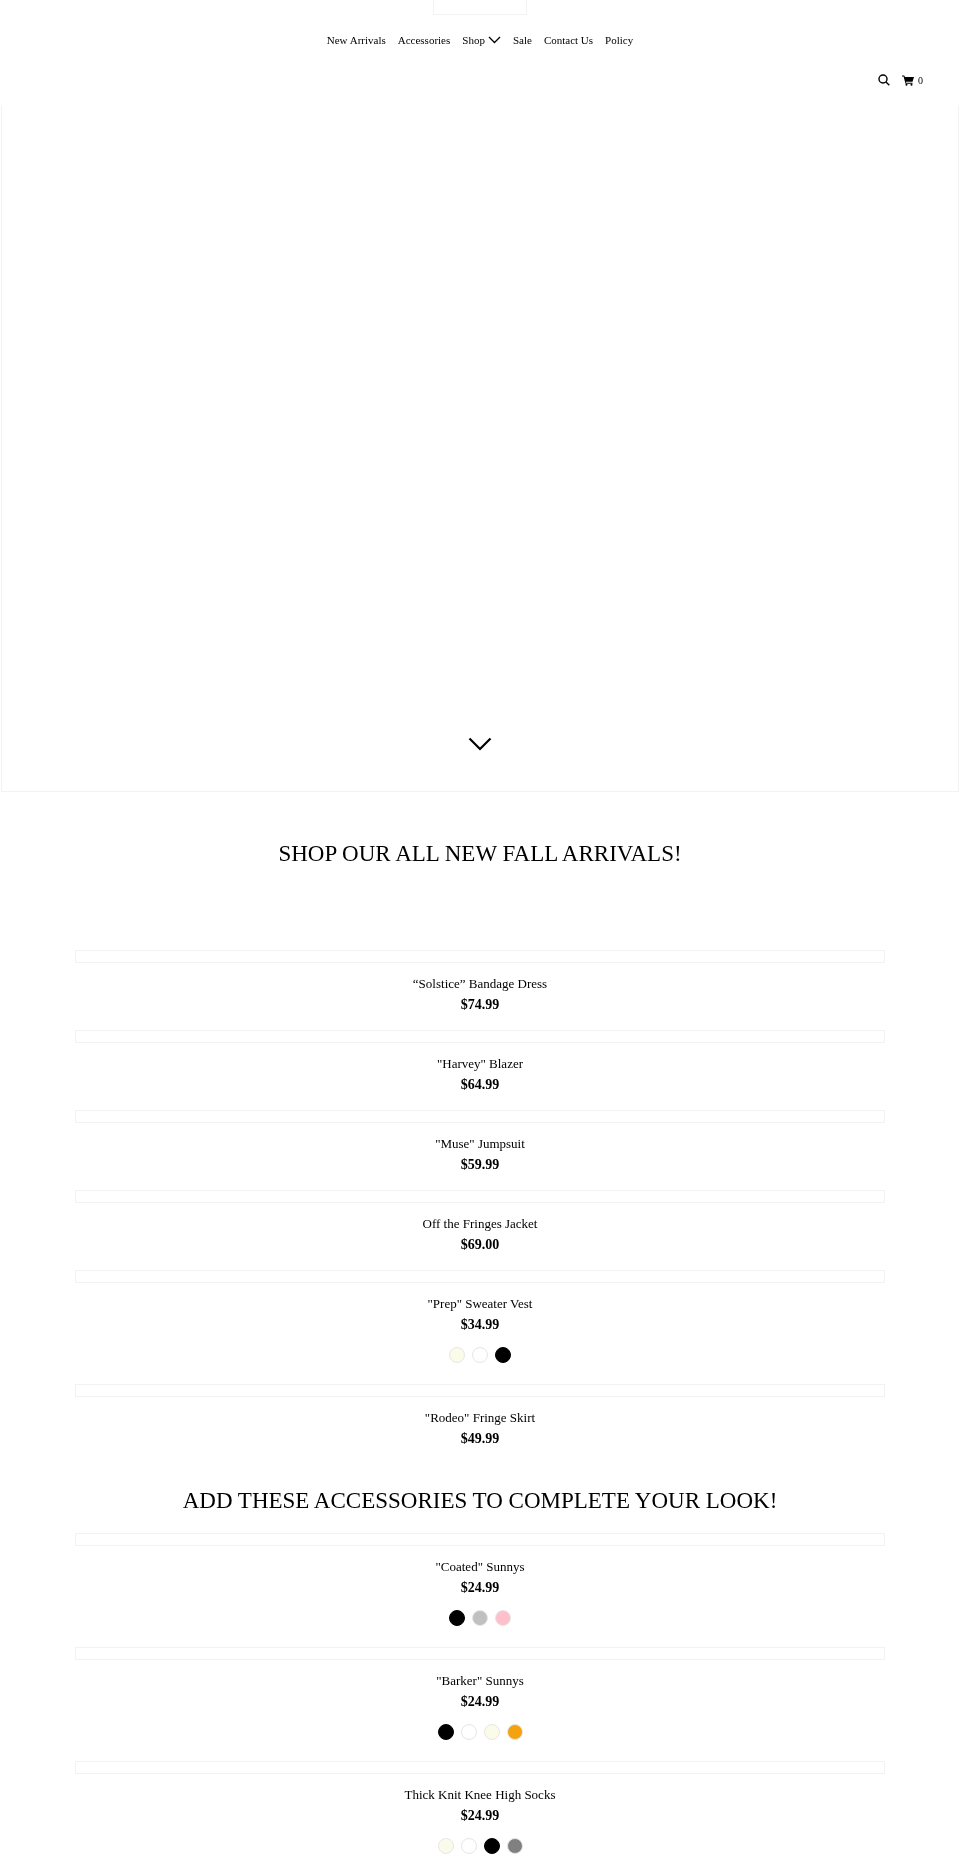 The width and height of the screenshot is (960, 1875). I want to click on product-price: $34.99, so click(480, 1325).